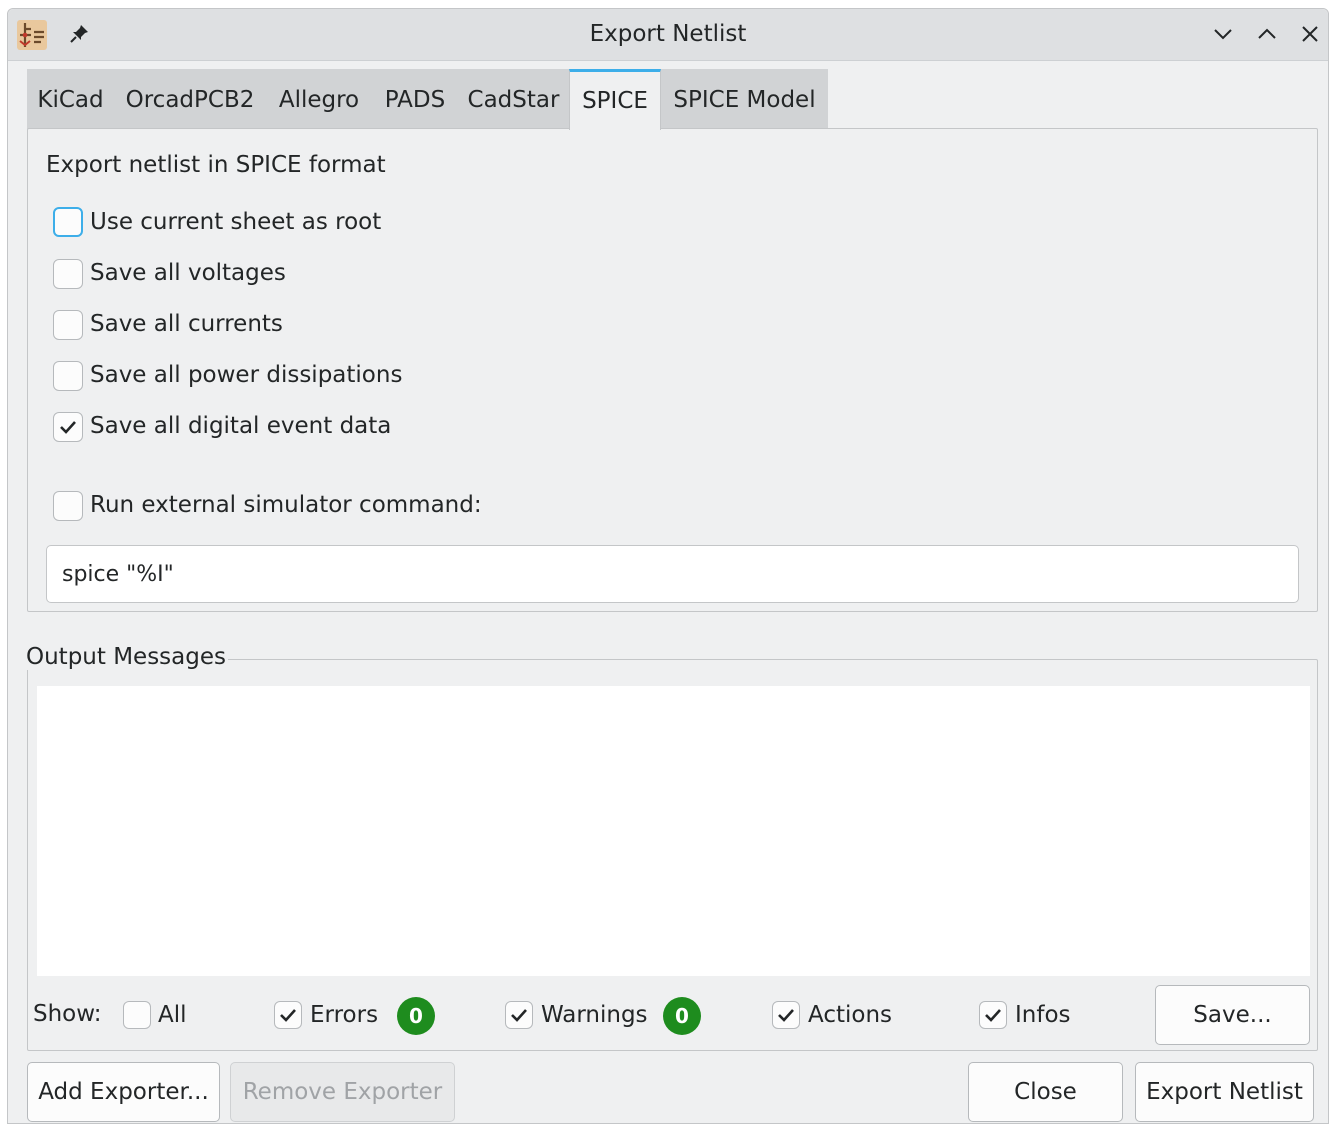 Image resolution: width=1337 pixels, height=1124 pixels. I want to click on panel-heading: Export netlist in SPICE format, so click(216, 165).